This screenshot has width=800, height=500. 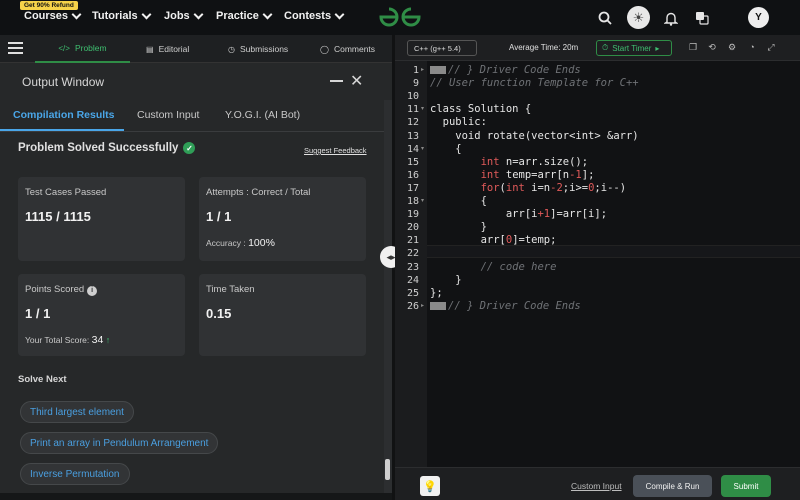 I want to click on test-cases-label: Test Cases Passed, so click(x=66, y=192).